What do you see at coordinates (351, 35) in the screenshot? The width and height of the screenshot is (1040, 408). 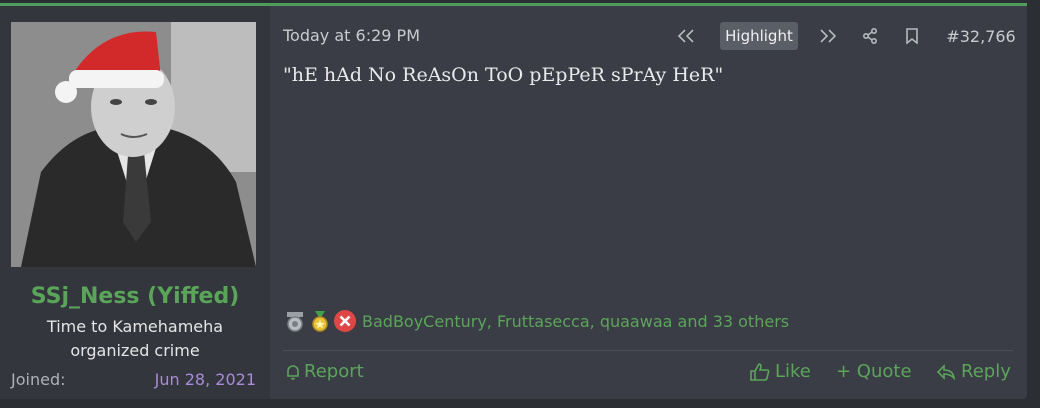 I see `post-timestamp: Today at 6:29 PM` at bounding box center [351, 35].